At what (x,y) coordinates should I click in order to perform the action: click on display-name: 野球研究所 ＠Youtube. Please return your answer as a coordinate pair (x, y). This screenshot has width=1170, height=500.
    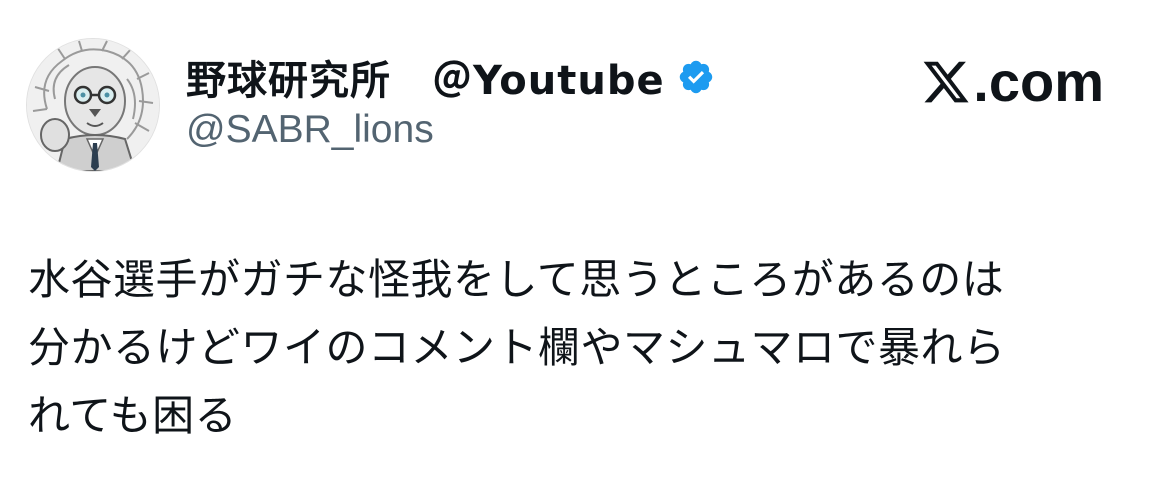
    Looking at the image, I should click on (425, 77).